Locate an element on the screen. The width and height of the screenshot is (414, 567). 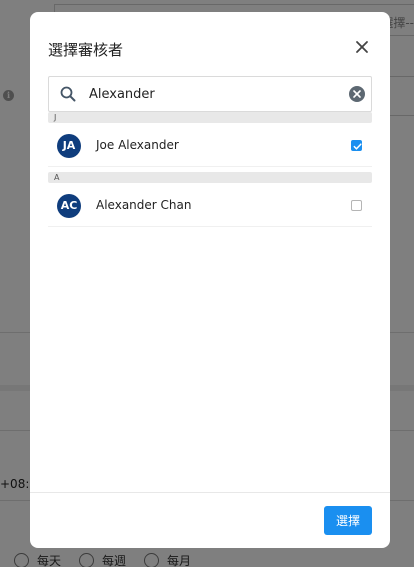
modal-title: 選擇審核者 is located at coordinates (86, 50).